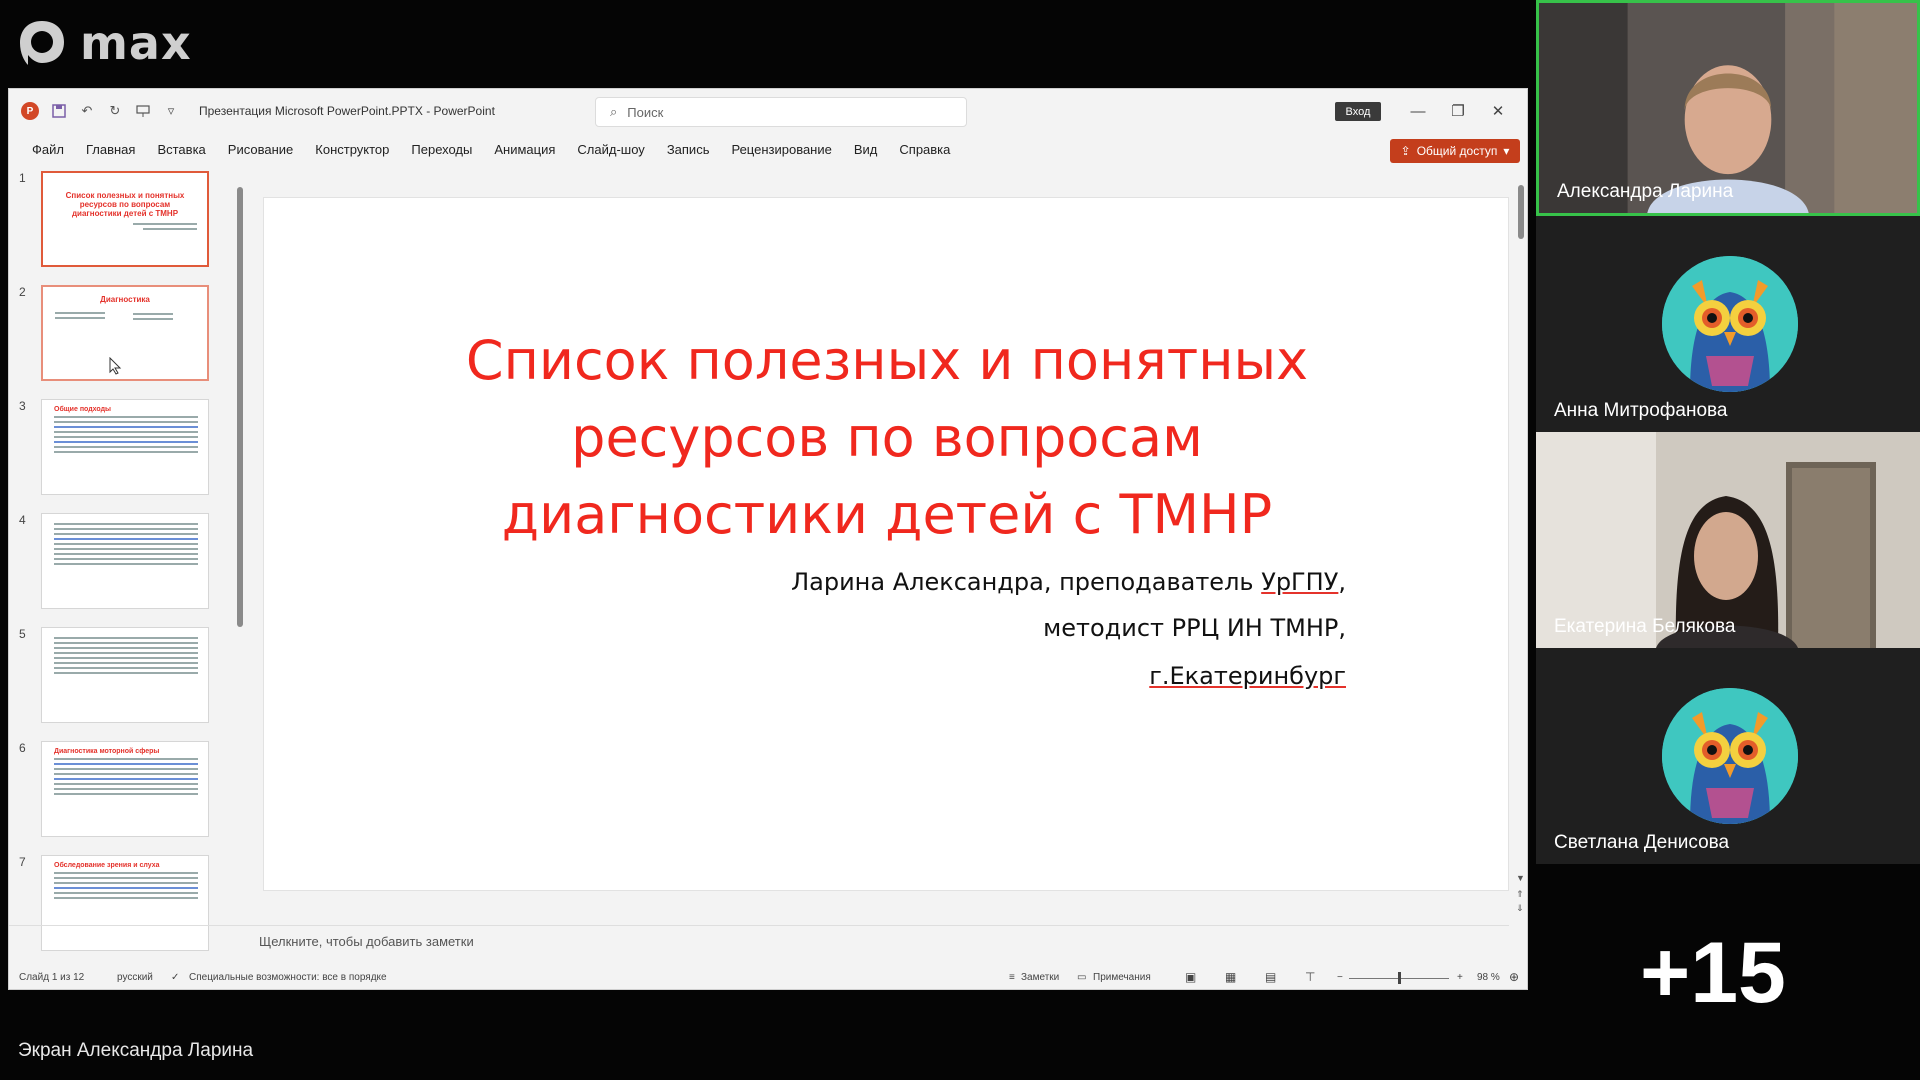  I want to click on slide-title-line: ресурсов по вопросам, so click(887, 437).